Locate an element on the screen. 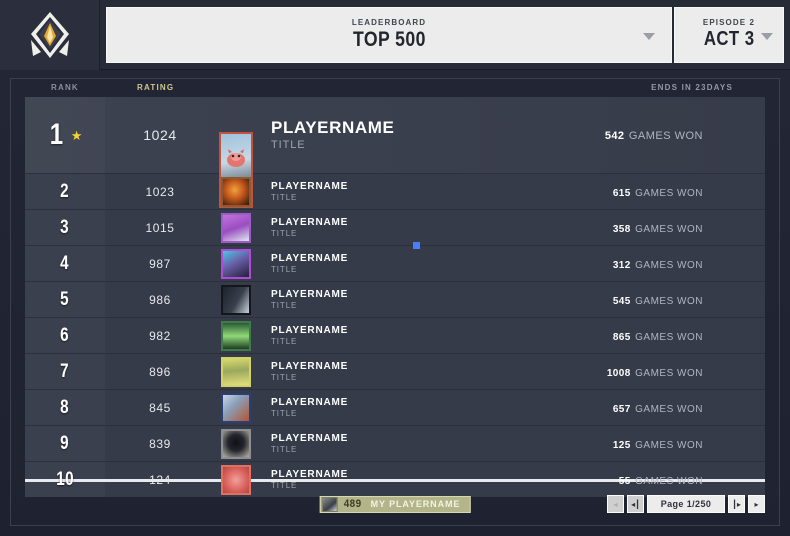 This screenshot has height=536, width=790. top-header-bar: LEADERBOARD TOP 500 EPISODE 2 ACT 3 is located at coordinates (395, 35).